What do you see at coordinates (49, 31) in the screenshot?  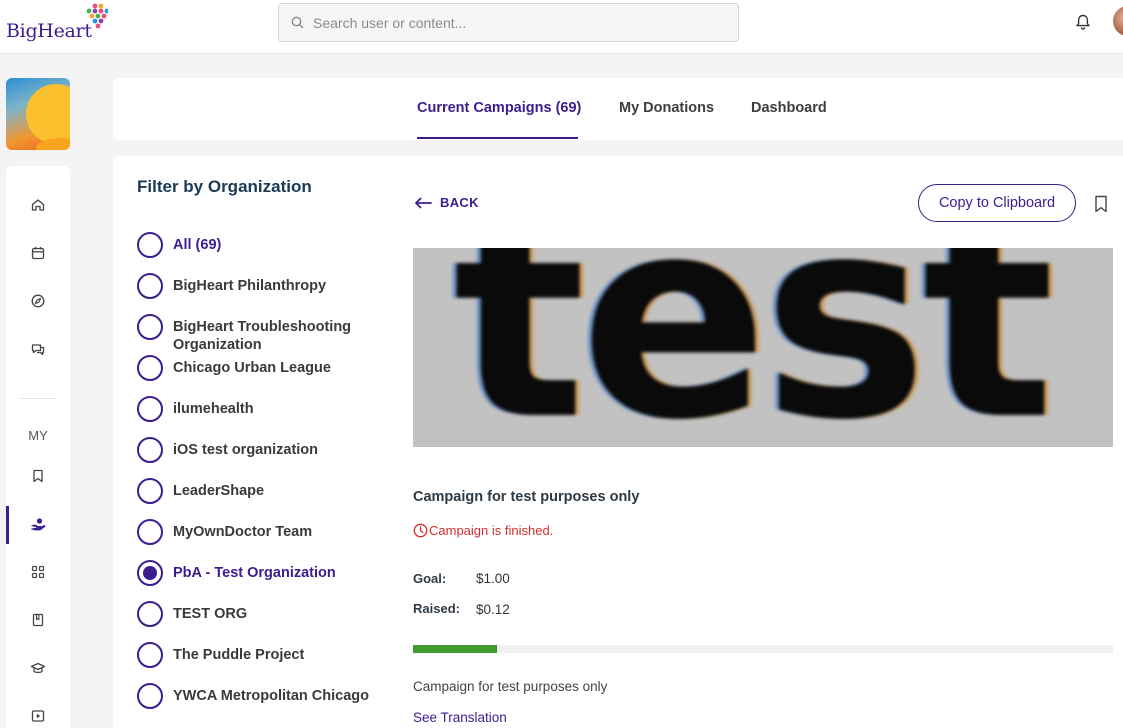 I see `logo-text: BigHeart` at bounding box center [49, 31].